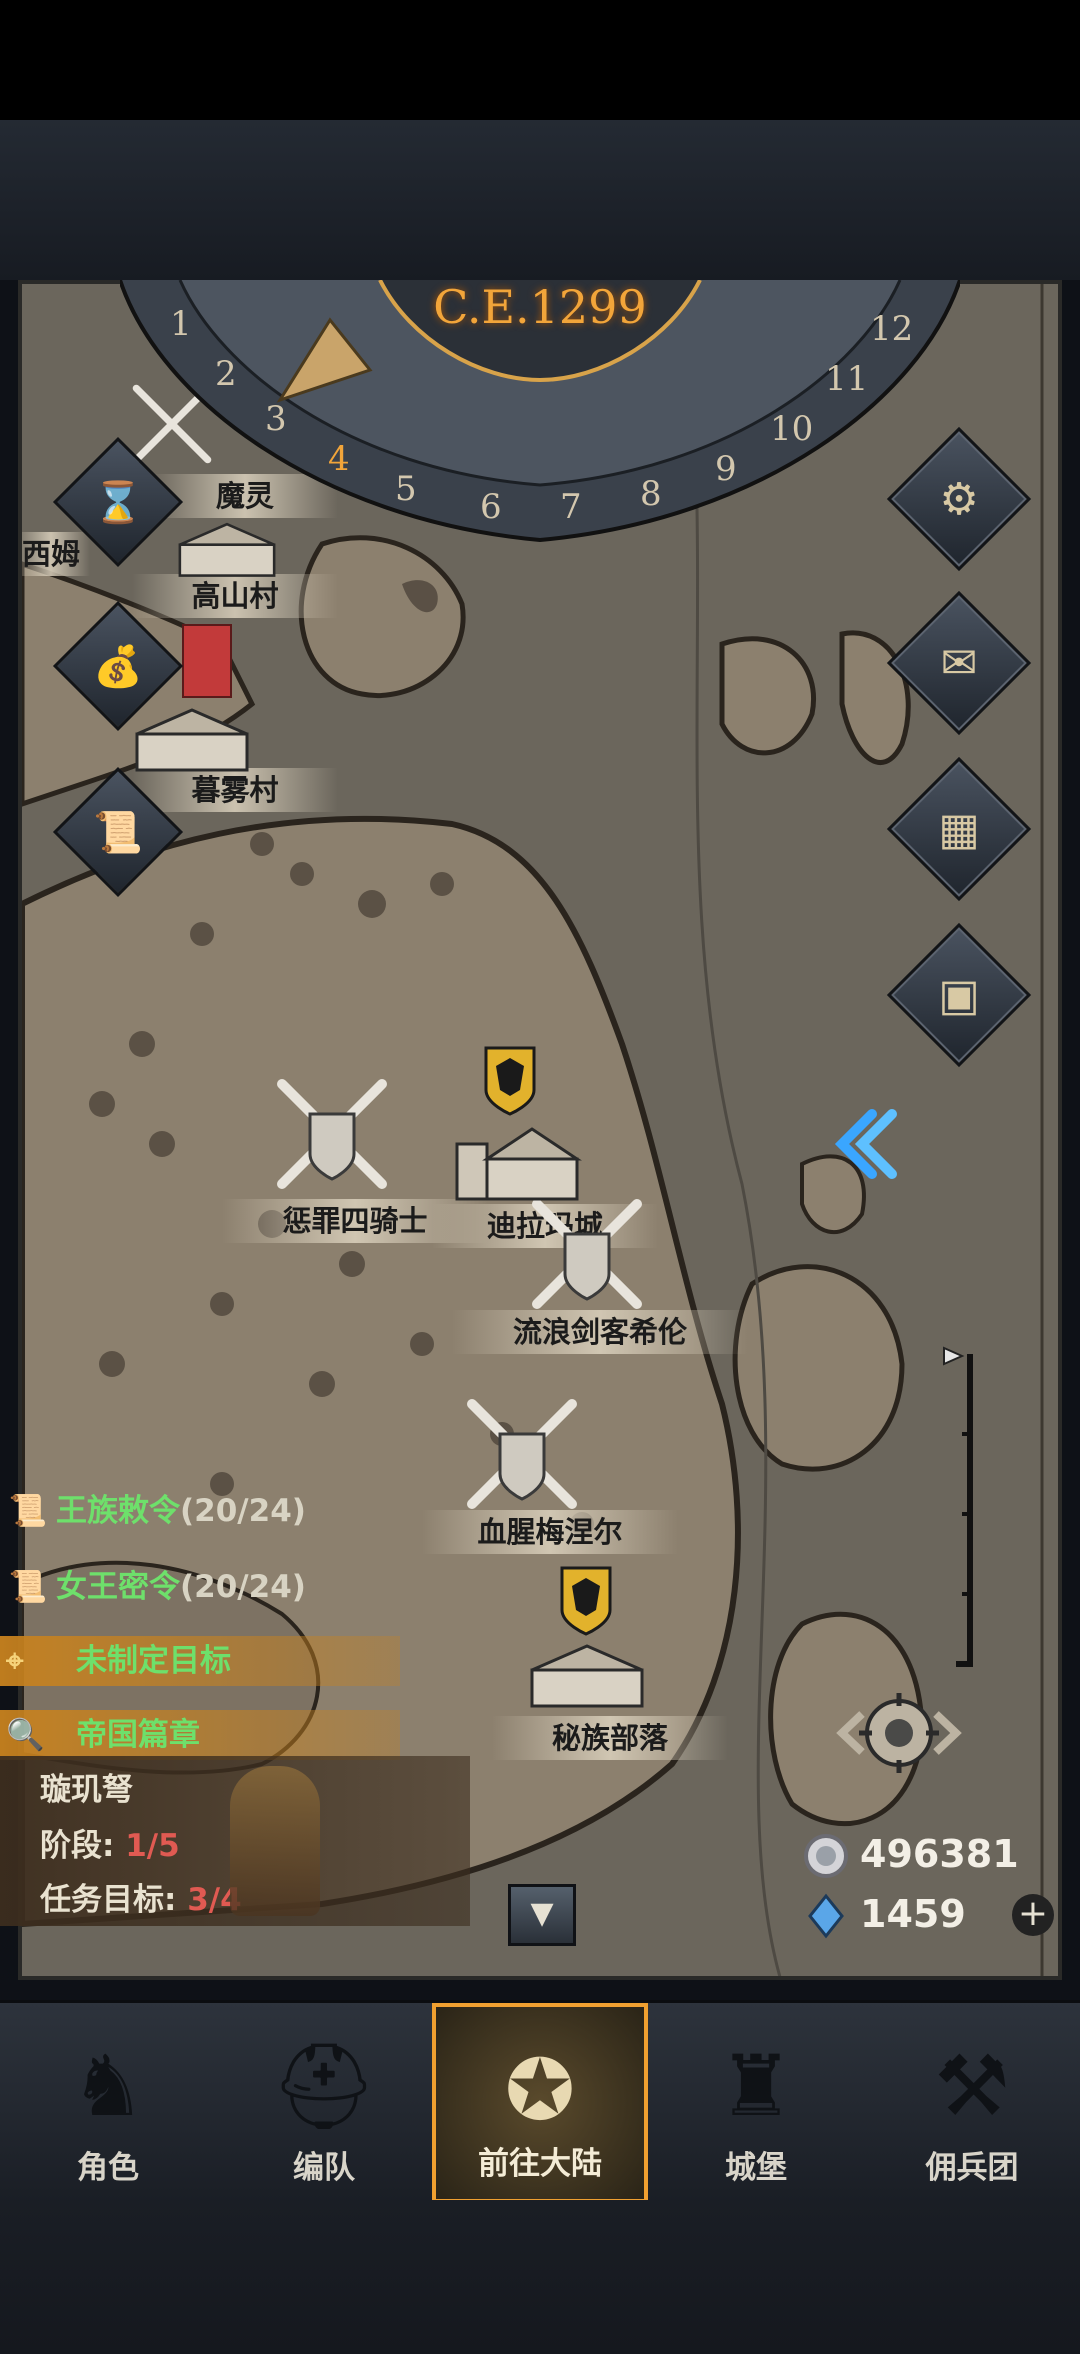 The height and width of the screenshot is (2354, 1080). What do you see at coordinates (791, 429) in the screenshot?
I see `timeline-tick: 10` at bounding box center [791, 429].